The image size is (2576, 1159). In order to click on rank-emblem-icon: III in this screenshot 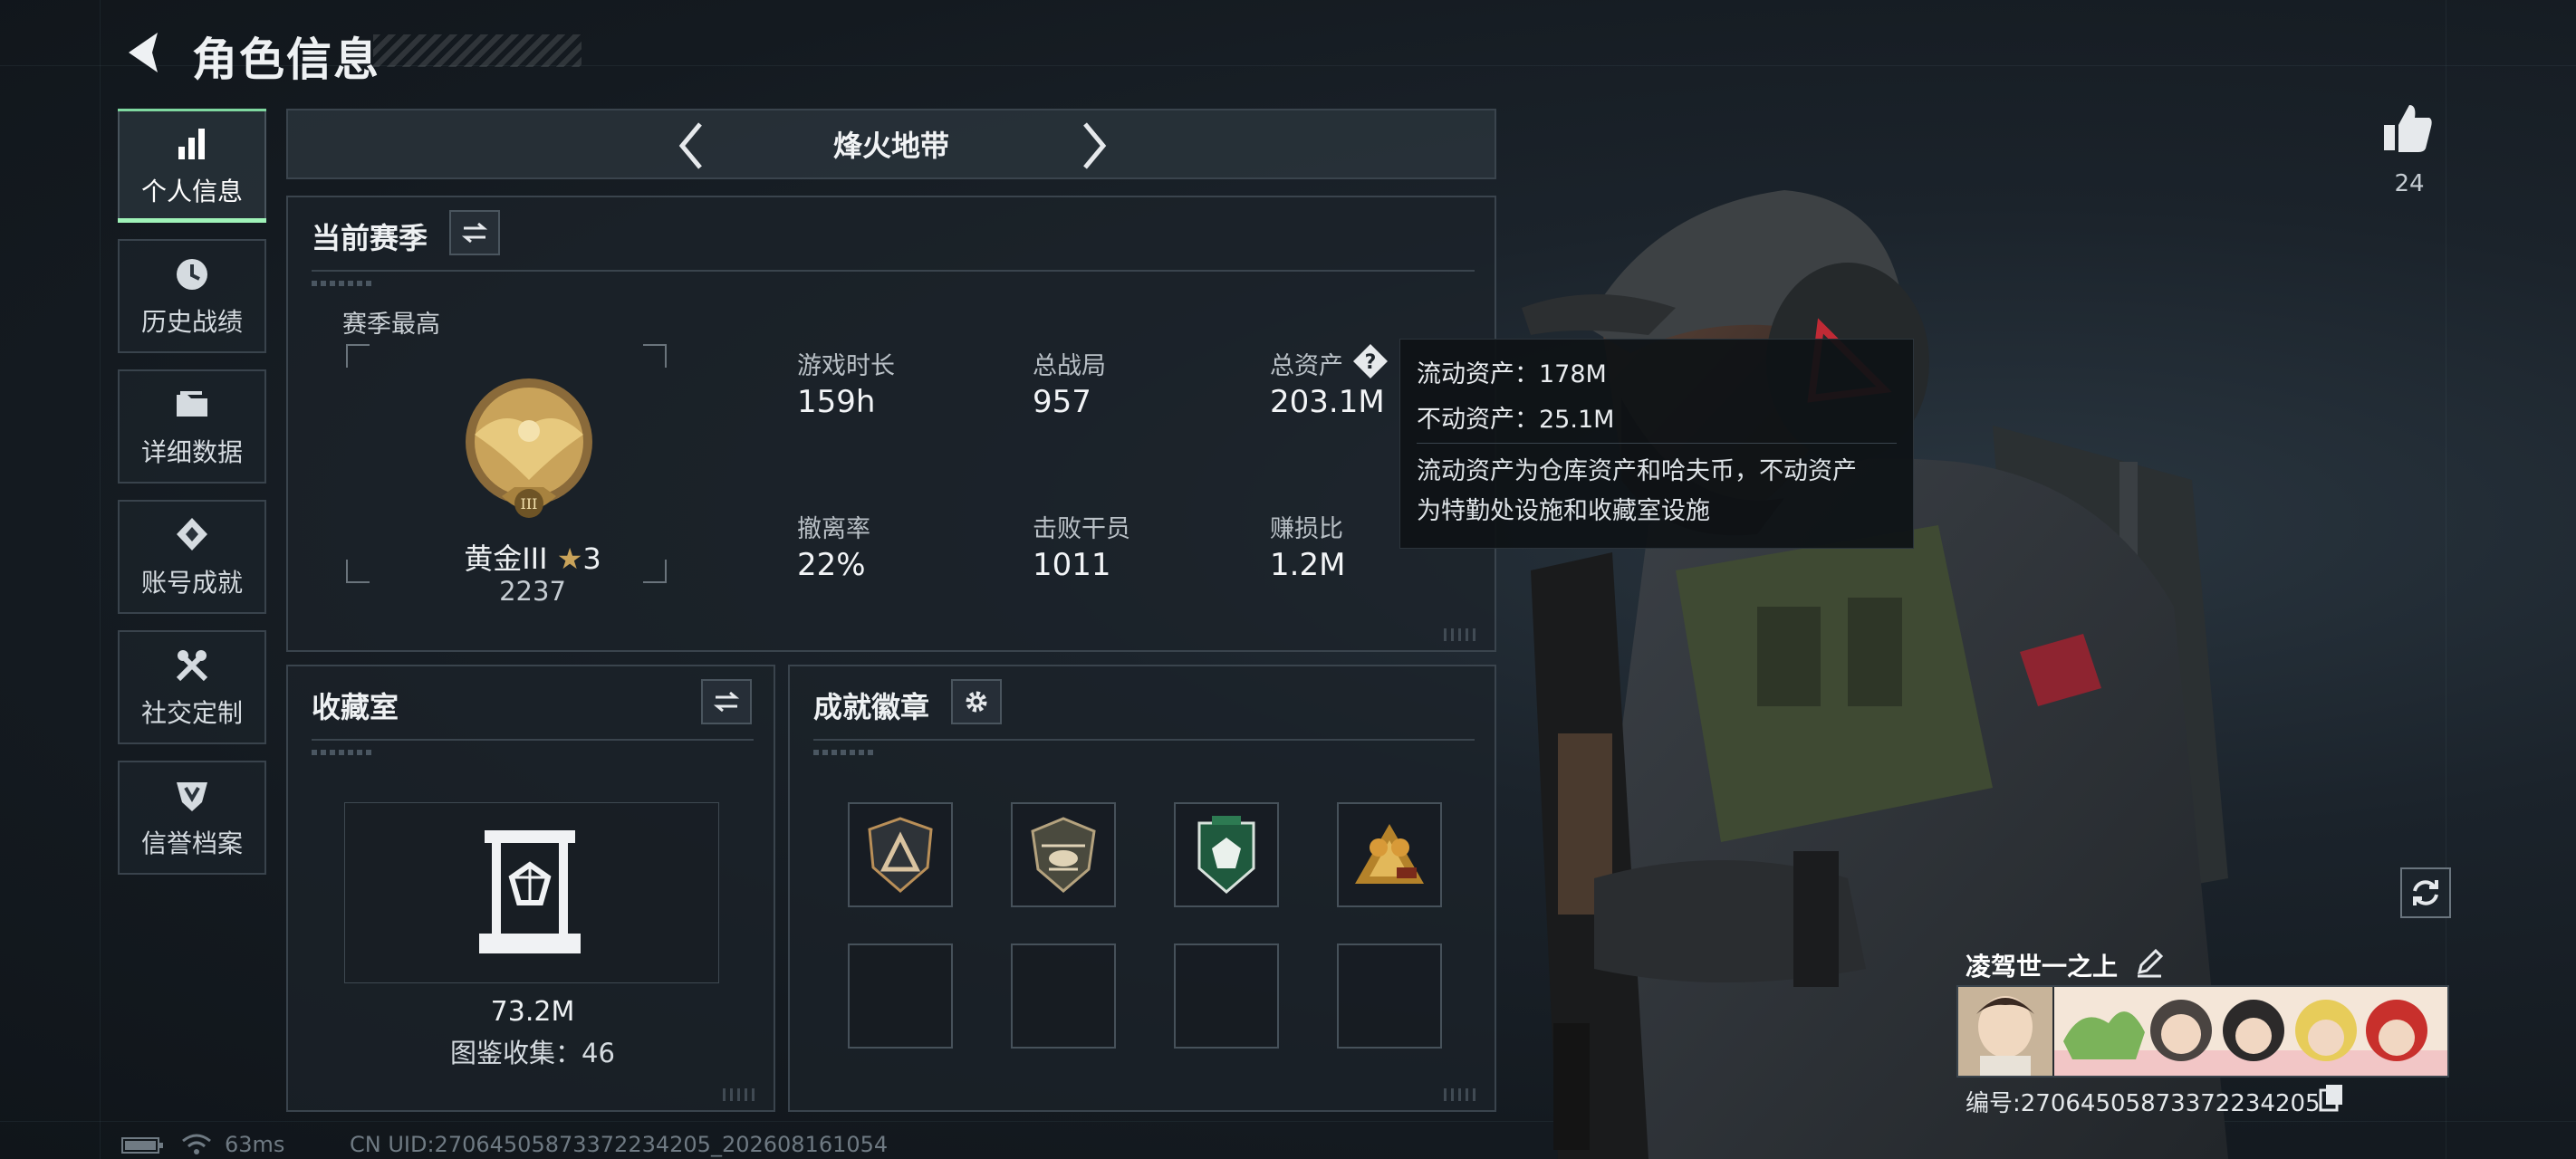, I will do `click(529, 448)`.